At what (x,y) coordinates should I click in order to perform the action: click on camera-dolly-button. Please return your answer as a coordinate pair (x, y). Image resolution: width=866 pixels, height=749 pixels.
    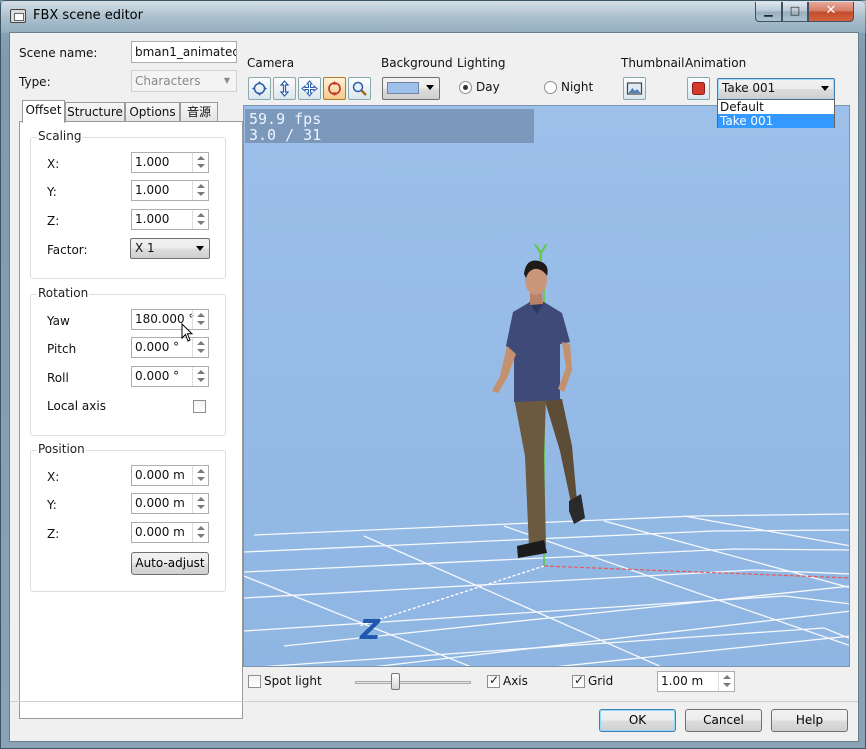
    Looking at the image, I should click on (284, 88).